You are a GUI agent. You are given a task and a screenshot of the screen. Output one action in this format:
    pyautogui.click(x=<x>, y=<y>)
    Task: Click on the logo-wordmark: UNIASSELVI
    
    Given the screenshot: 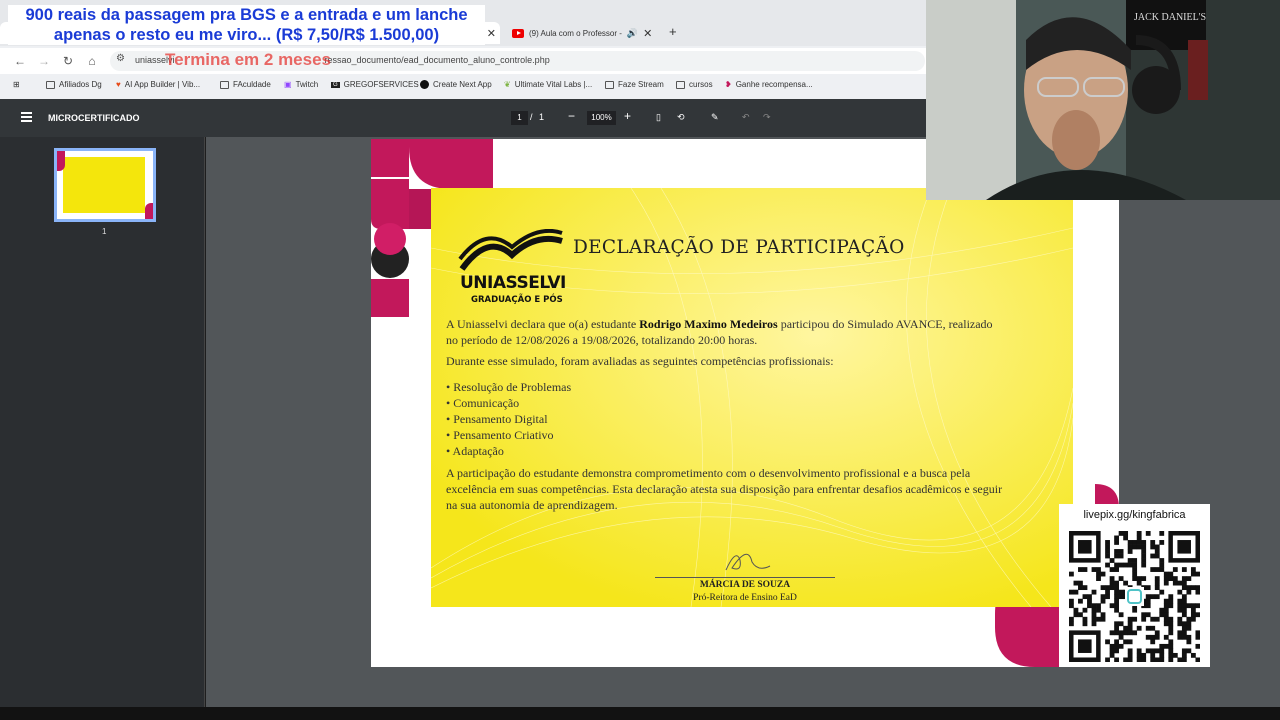 What is the action you would take?
    pyautogui.click(x=513, y=283)
    